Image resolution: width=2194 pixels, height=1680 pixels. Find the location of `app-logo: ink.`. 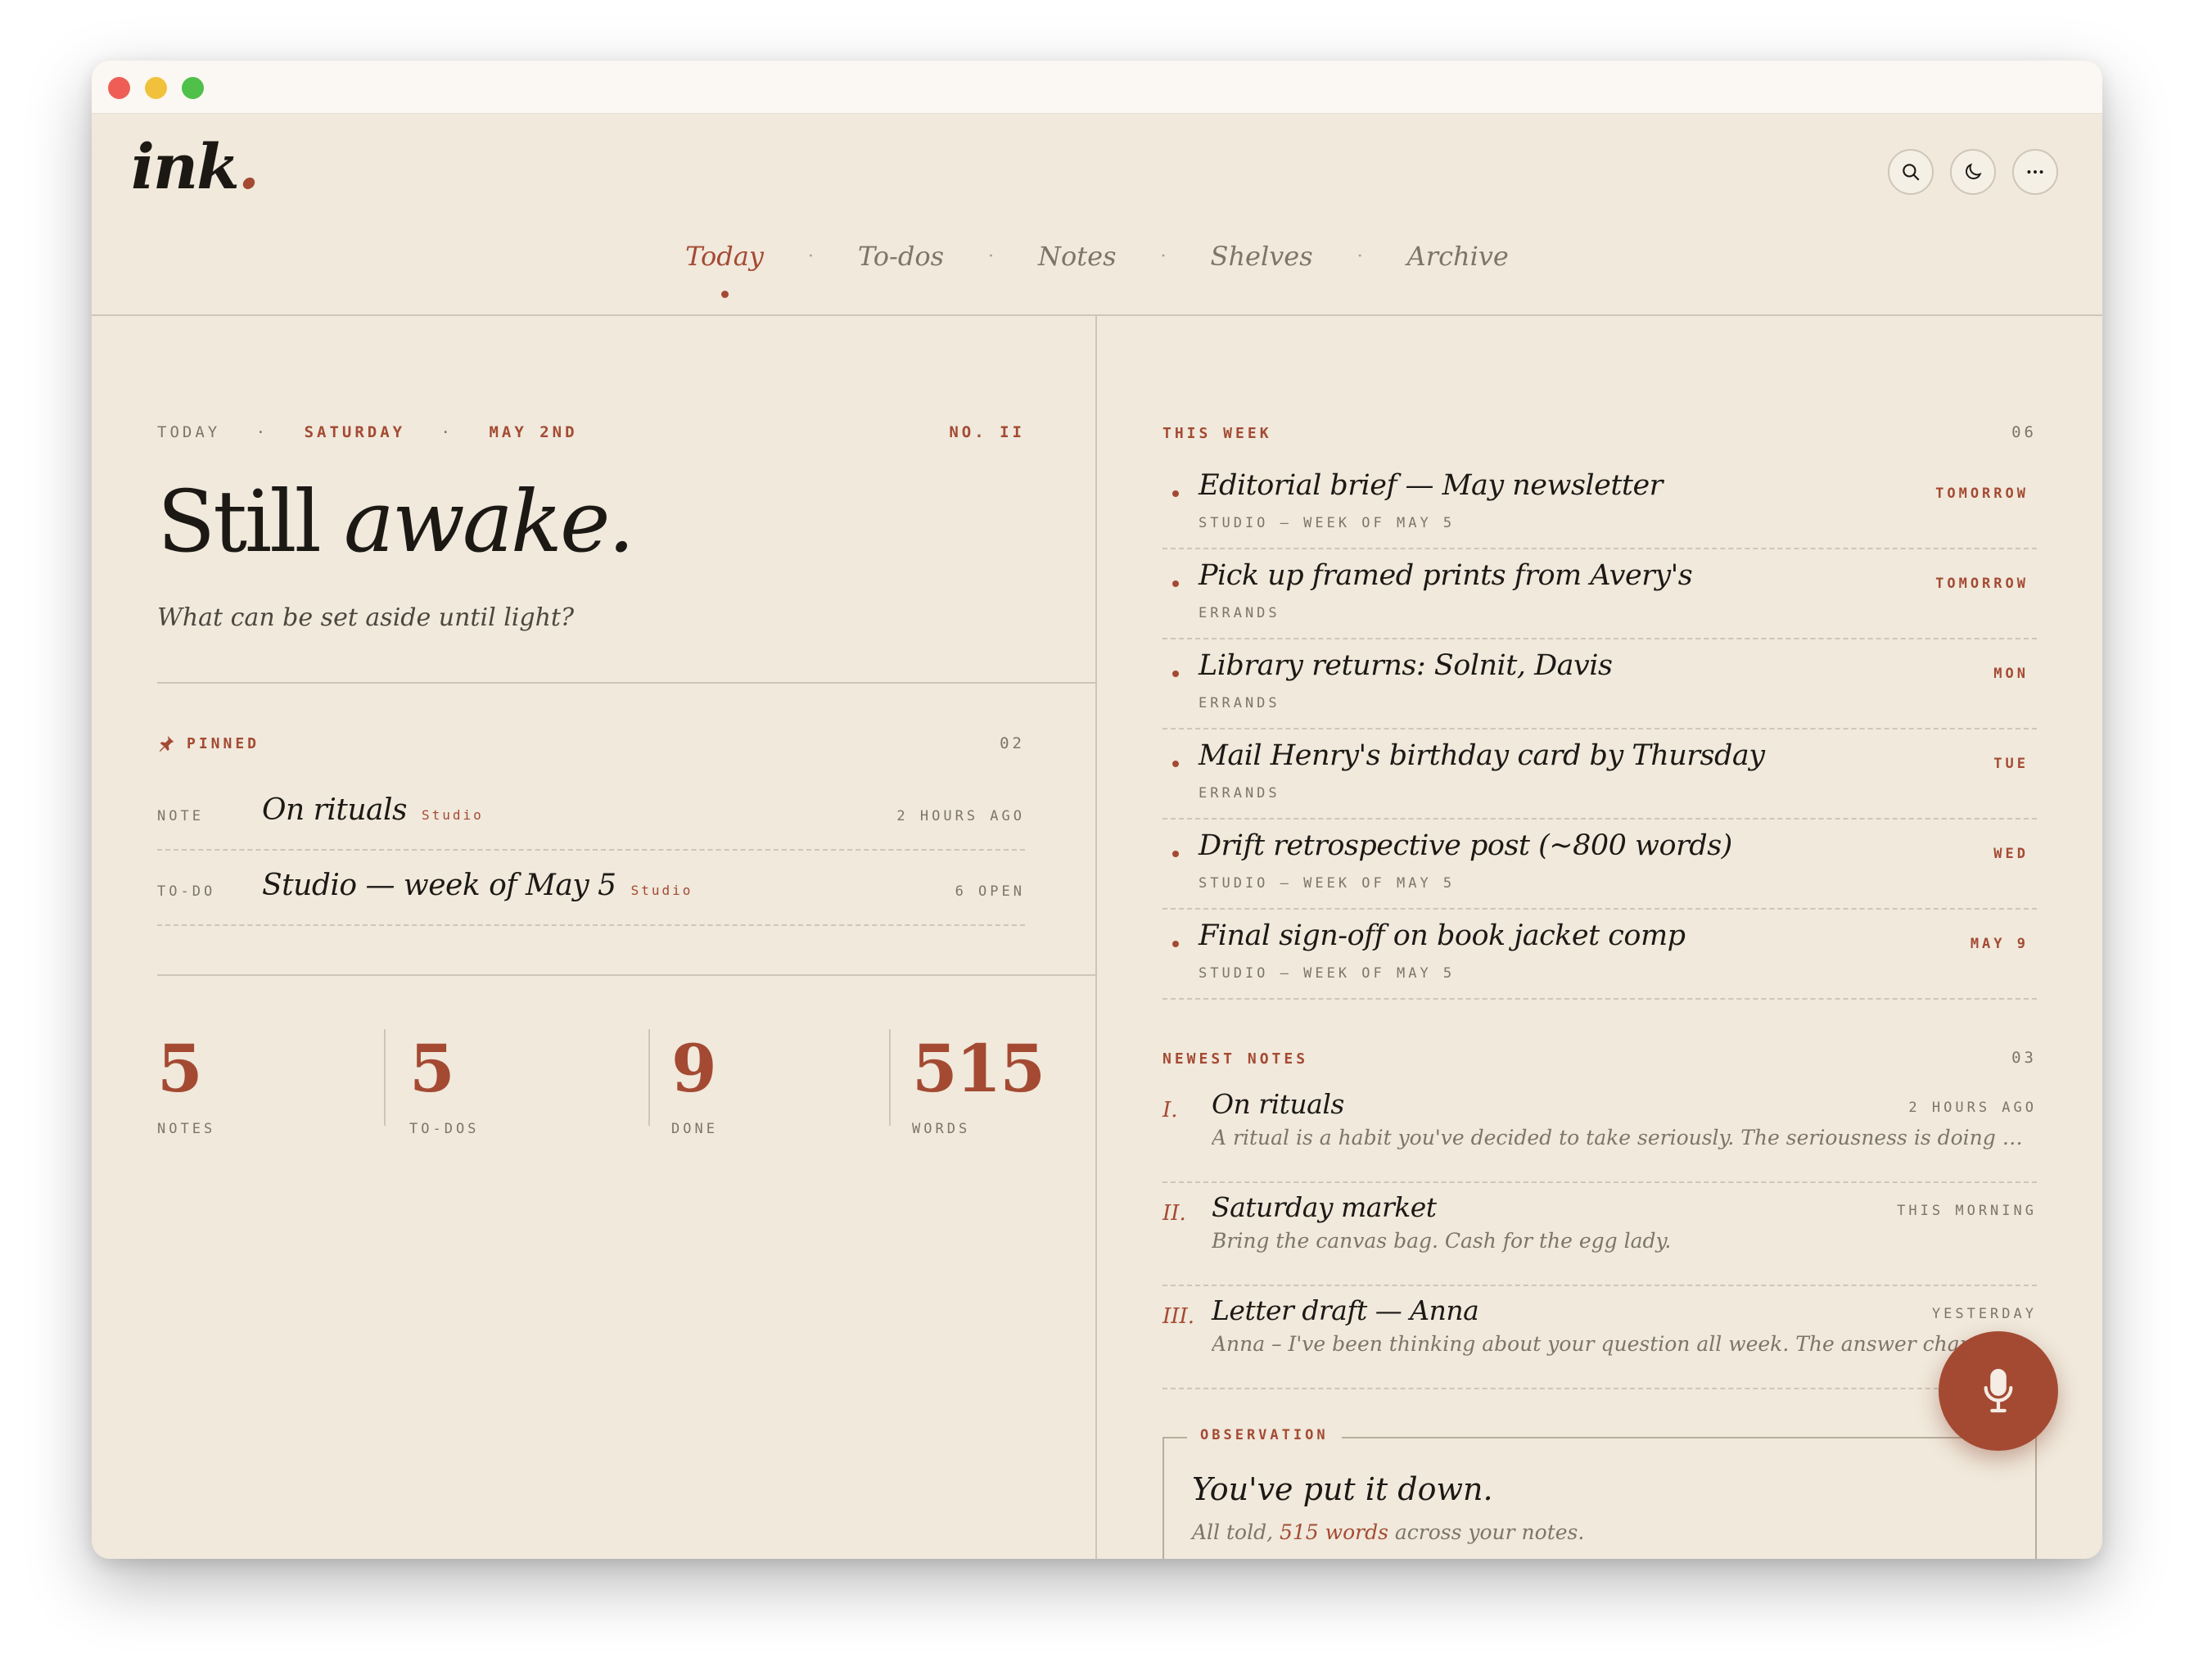

app-logo: ink. is located at coordinates (195, 167).